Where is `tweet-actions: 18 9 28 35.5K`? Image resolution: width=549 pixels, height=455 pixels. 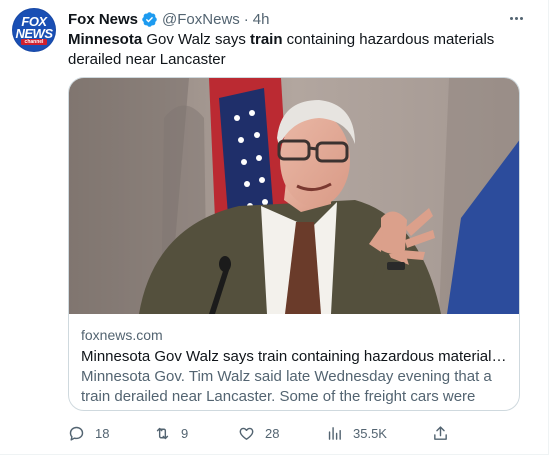
tweet-actions: 18 9 28 35.5K is located at coordinates (268, 433).